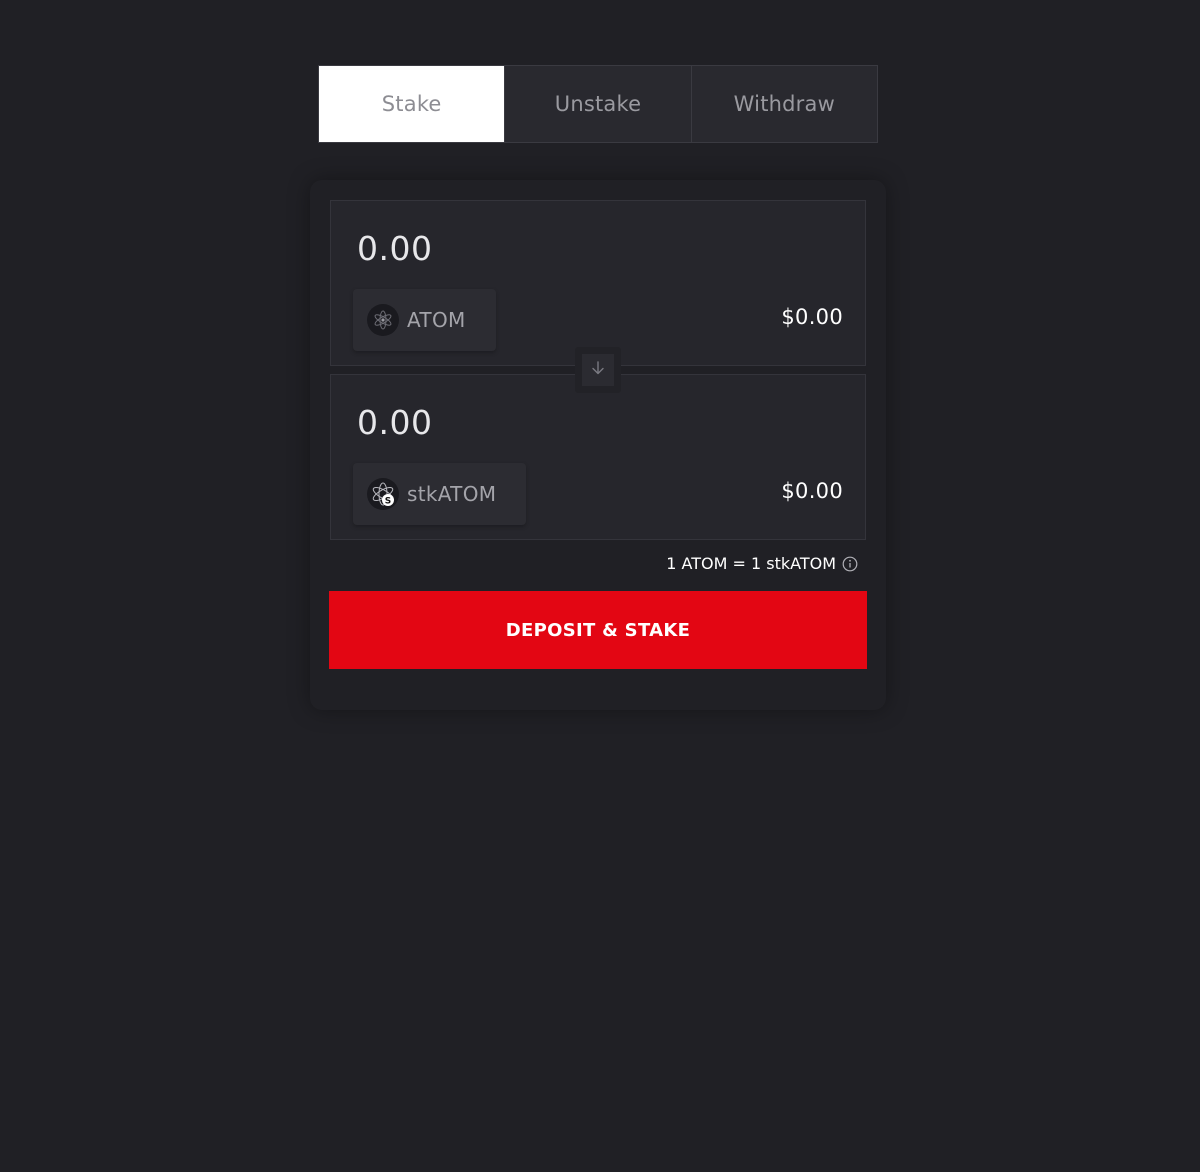 This screenshot has width=1200, height=1172. What do you see at coordinates (598, 457) in the screenshot?
I see `to-token-box: 0.00 S stkATOM $0.00` at bounding box center [598, 457].